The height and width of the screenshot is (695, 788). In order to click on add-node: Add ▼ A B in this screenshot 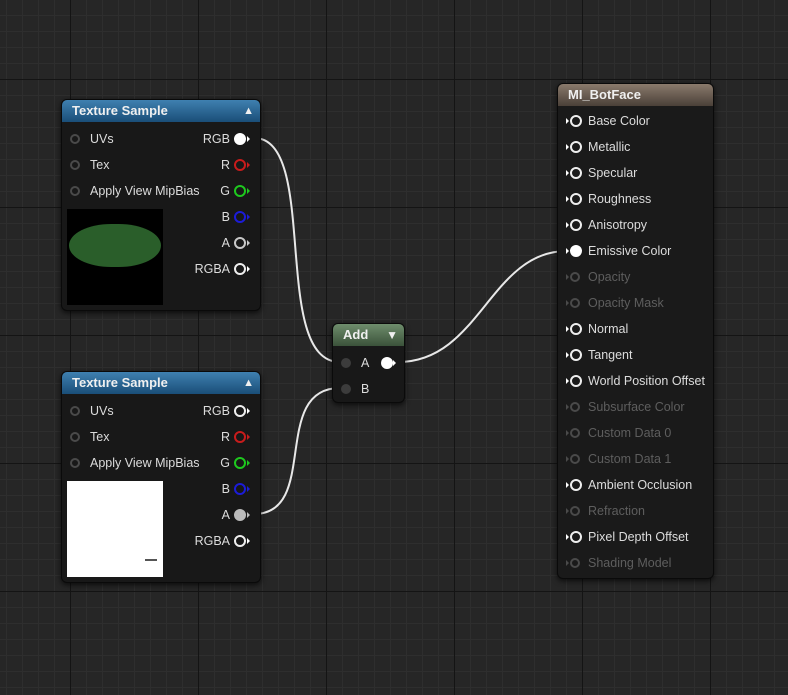, I will do `click(368, 363)`.